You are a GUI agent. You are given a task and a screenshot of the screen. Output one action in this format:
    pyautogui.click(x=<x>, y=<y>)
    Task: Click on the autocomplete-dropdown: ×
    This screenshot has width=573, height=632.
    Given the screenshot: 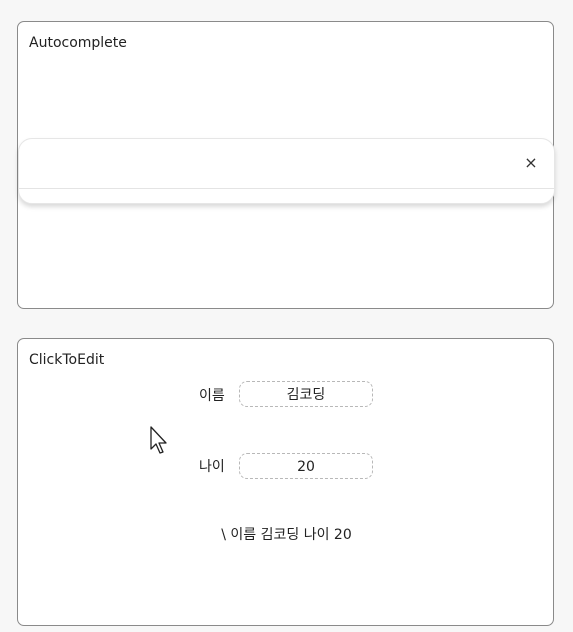 What is the action you would take?
    pyautogui.click(x=286, y=171)
    